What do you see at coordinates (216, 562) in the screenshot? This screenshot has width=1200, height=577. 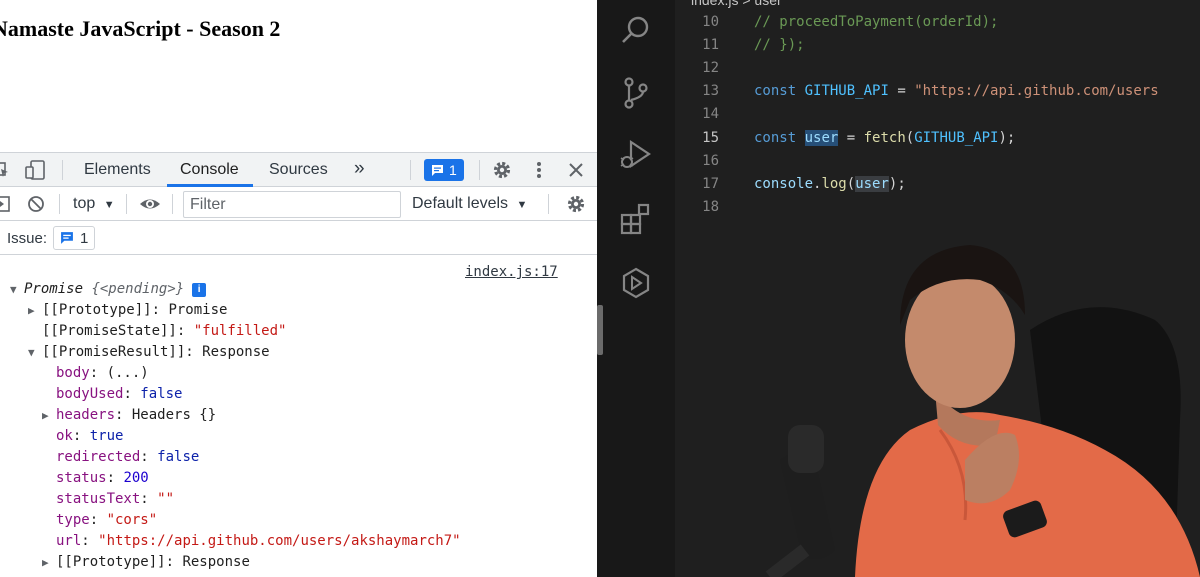 I see `prop-value: Response` at bounding box center [216, 562].